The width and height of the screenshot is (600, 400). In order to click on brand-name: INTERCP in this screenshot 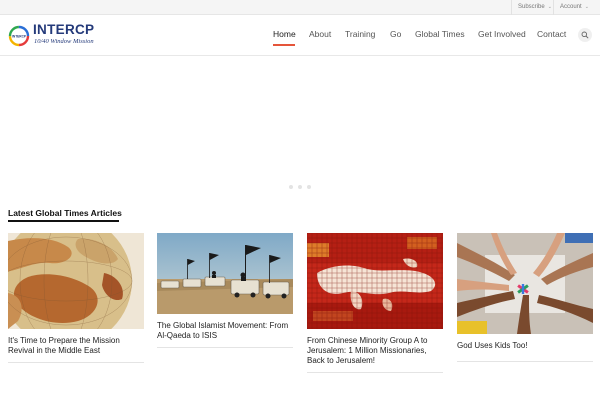, I will do `click(64, 29)`.